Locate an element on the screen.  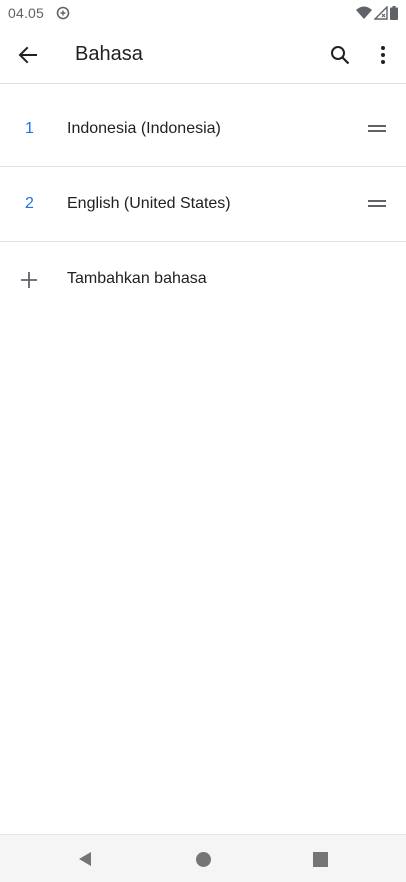
page-title: Bahasa is located at coordinates (109, 54).